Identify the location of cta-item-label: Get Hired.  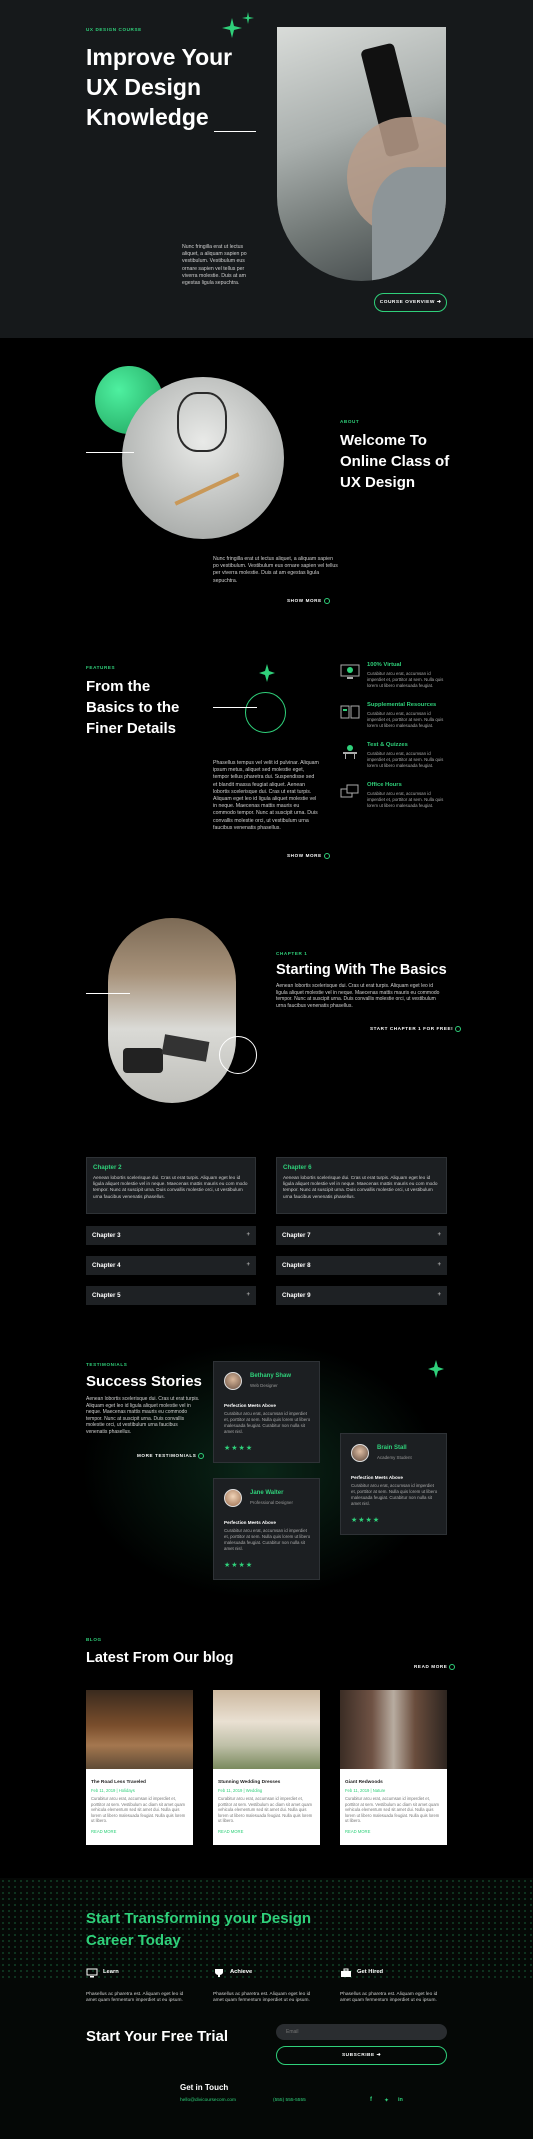
(370, 1972).